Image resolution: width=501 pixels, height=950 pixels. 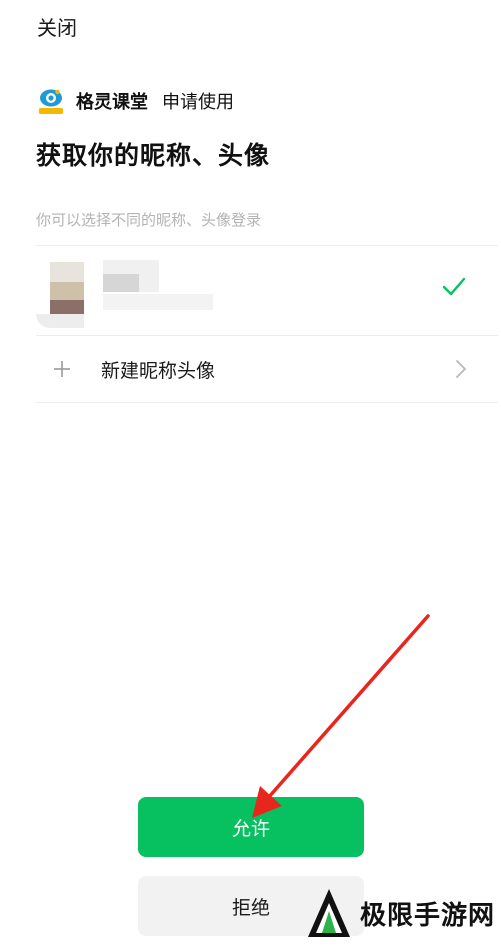 I want to click on account-option-selected, so click(x=250, y=290).